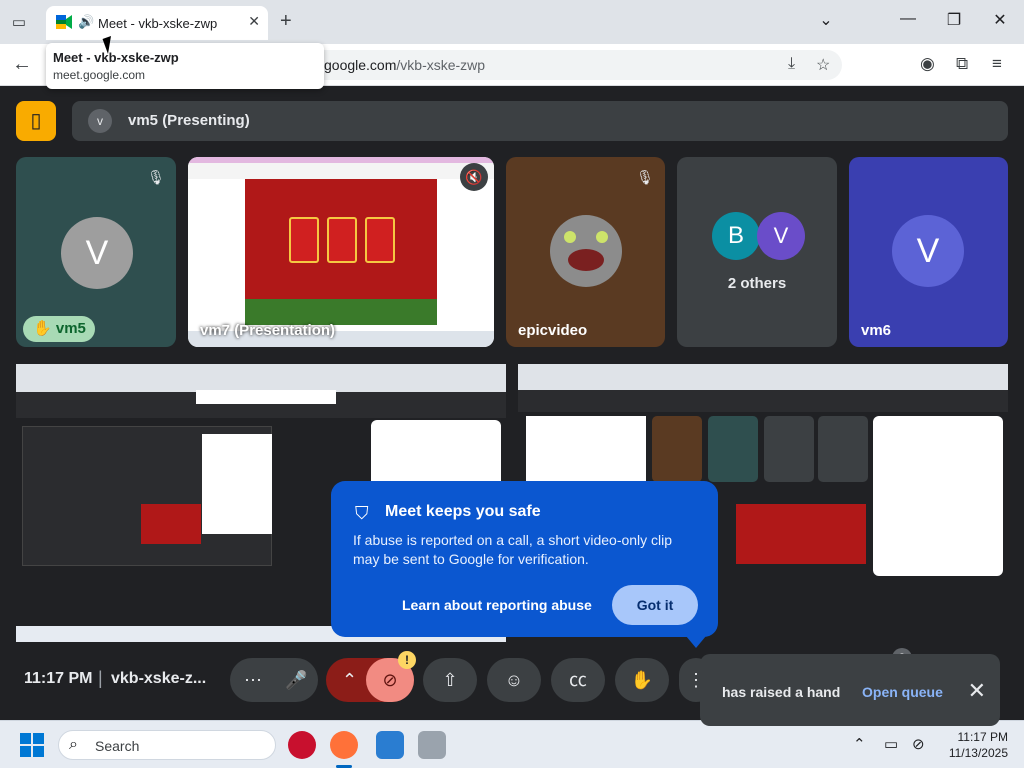 Image resolution: width=1024 pixels, height=768 pixels. I want to click on participant-tile-epicvideo: 🎙 epicvideo, so click(585, 252).